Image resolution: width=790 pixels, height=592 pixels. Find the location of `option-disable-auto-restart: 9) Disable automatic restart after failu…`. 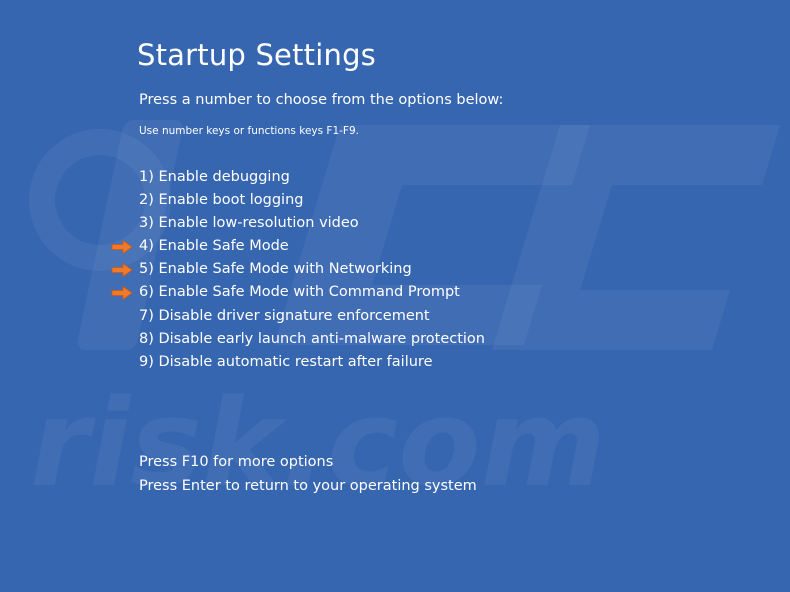

option-disable-auto-restart: 9) Disable automatic restart after failu… is located at coordinates (312, 362).